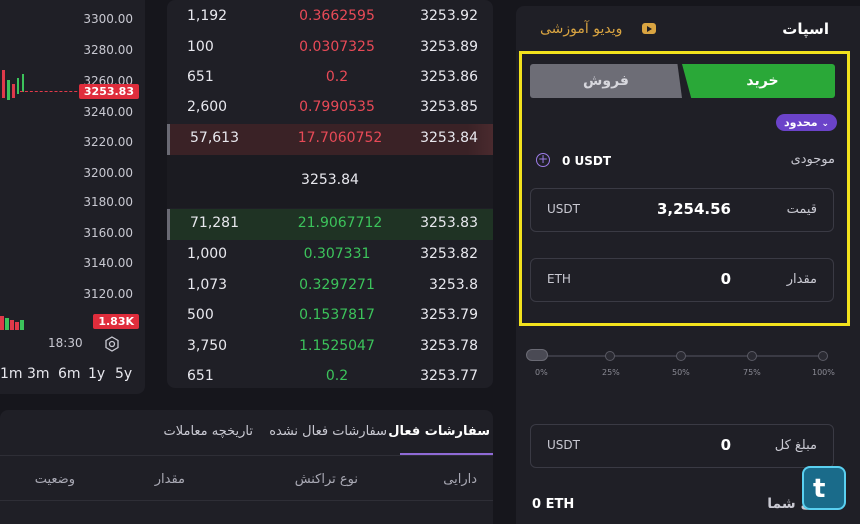 The height and width of the screenshot is (524, 860). Describe the element at coordinates (805, 29) in the screenshot. I see `panel-title: اسپات` at that location.